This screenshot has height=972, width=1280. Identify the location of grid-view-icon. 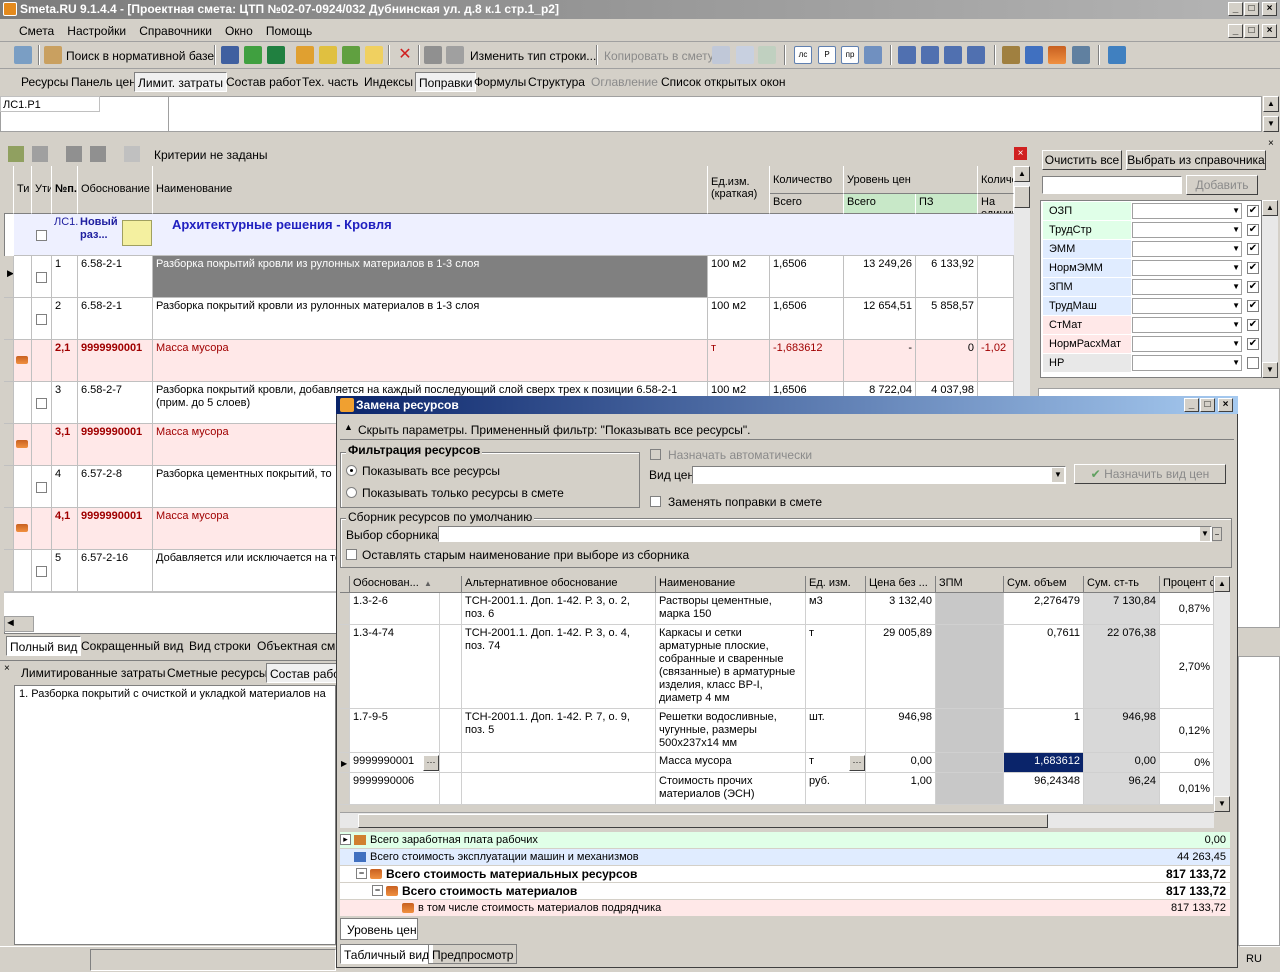
(16, 154).